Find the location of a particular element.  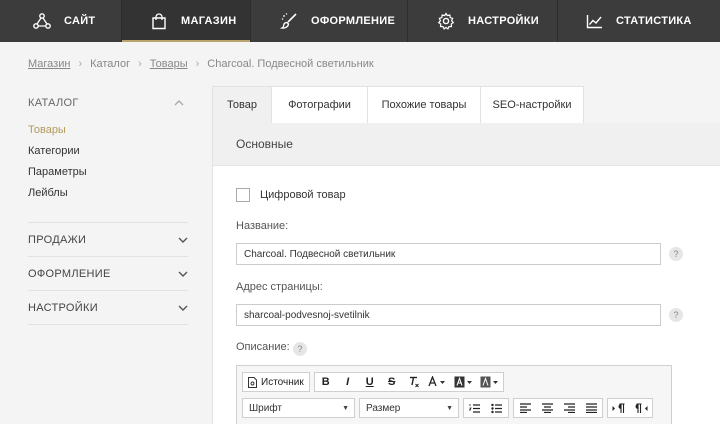

sidebar-catalog-title: КАТАЛОГ is located at coordinates (53, 103).